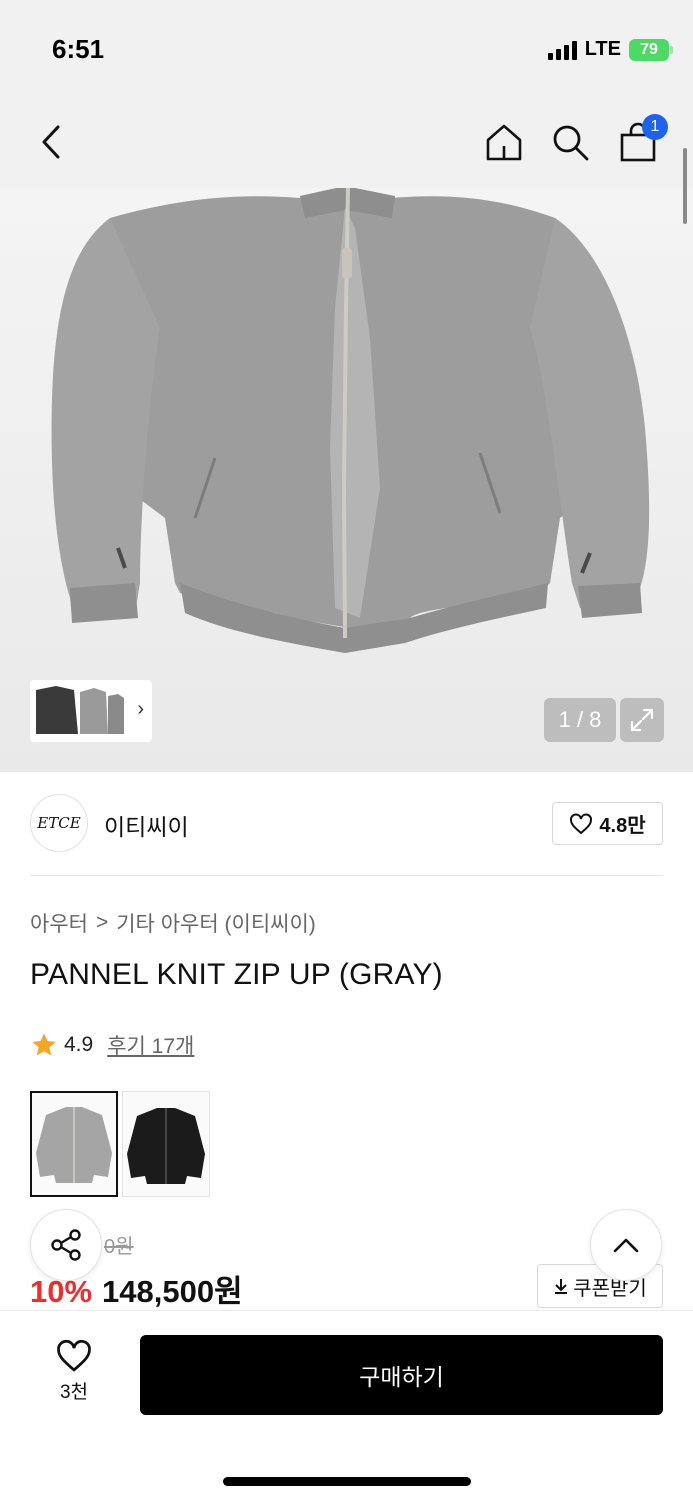  Describe the element at coordinates (140, 709) in the screenshot. I see `chevron-right-icon: ›` at that location.